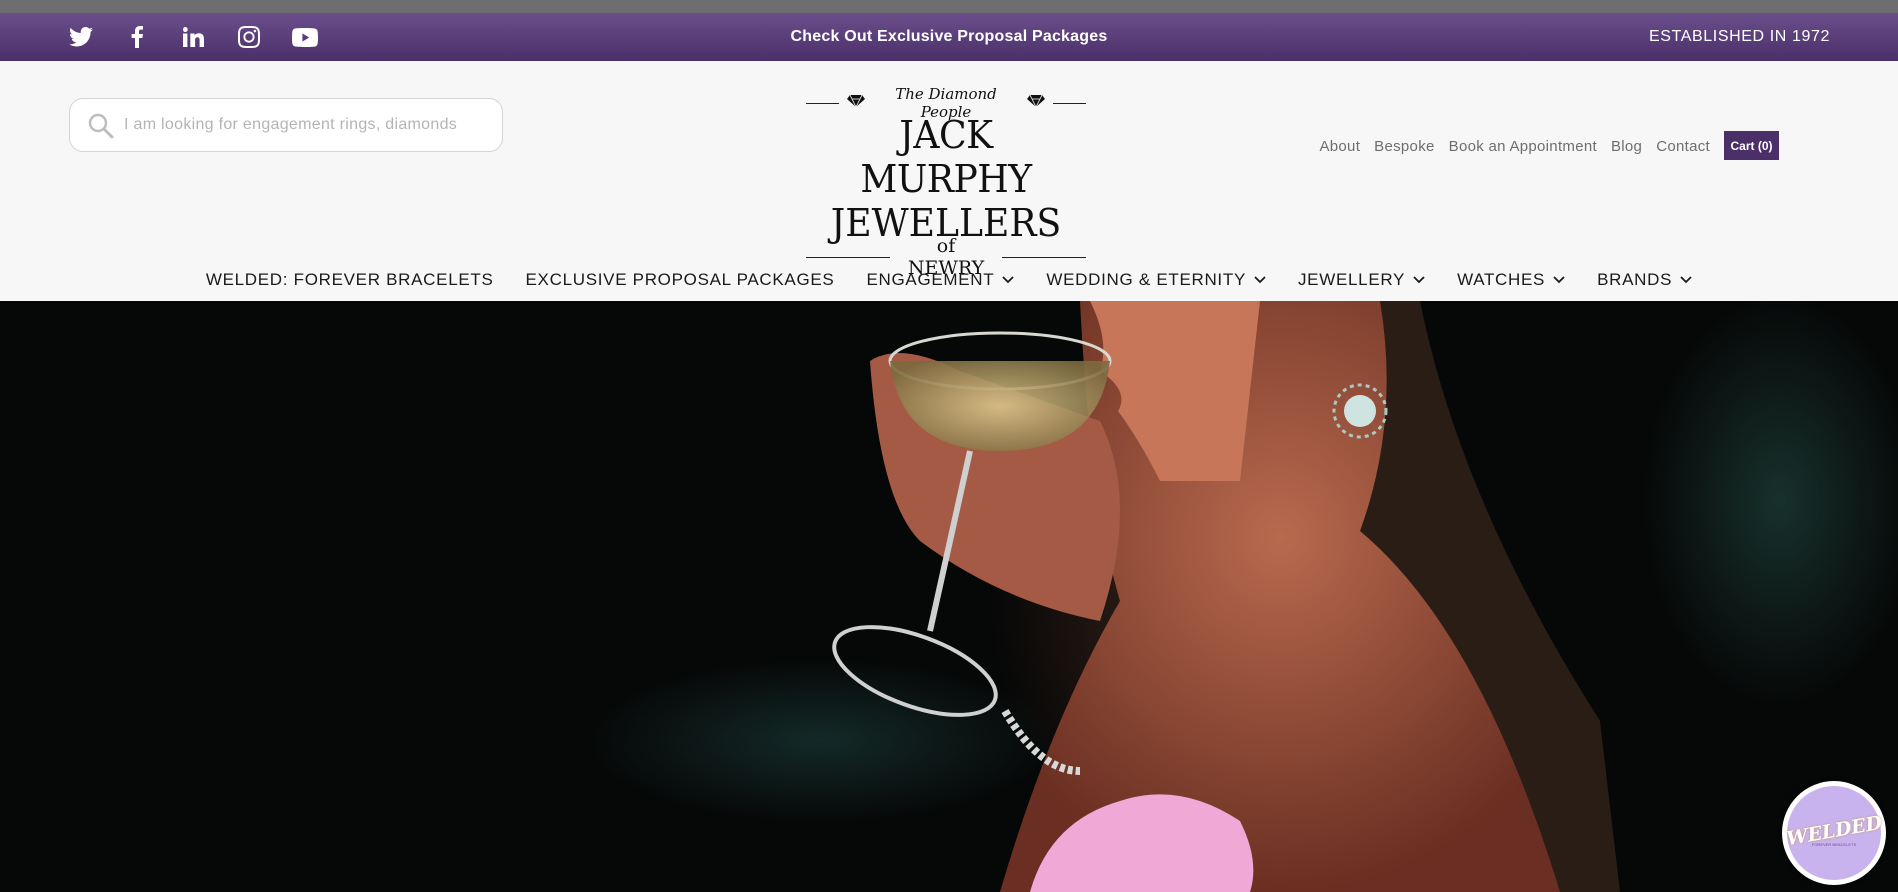 The width and height of the screenshot is (1898, 892). I want to click on nav-wedding-eternity: WEDDING & ETERNITY, so click(1156, 280).